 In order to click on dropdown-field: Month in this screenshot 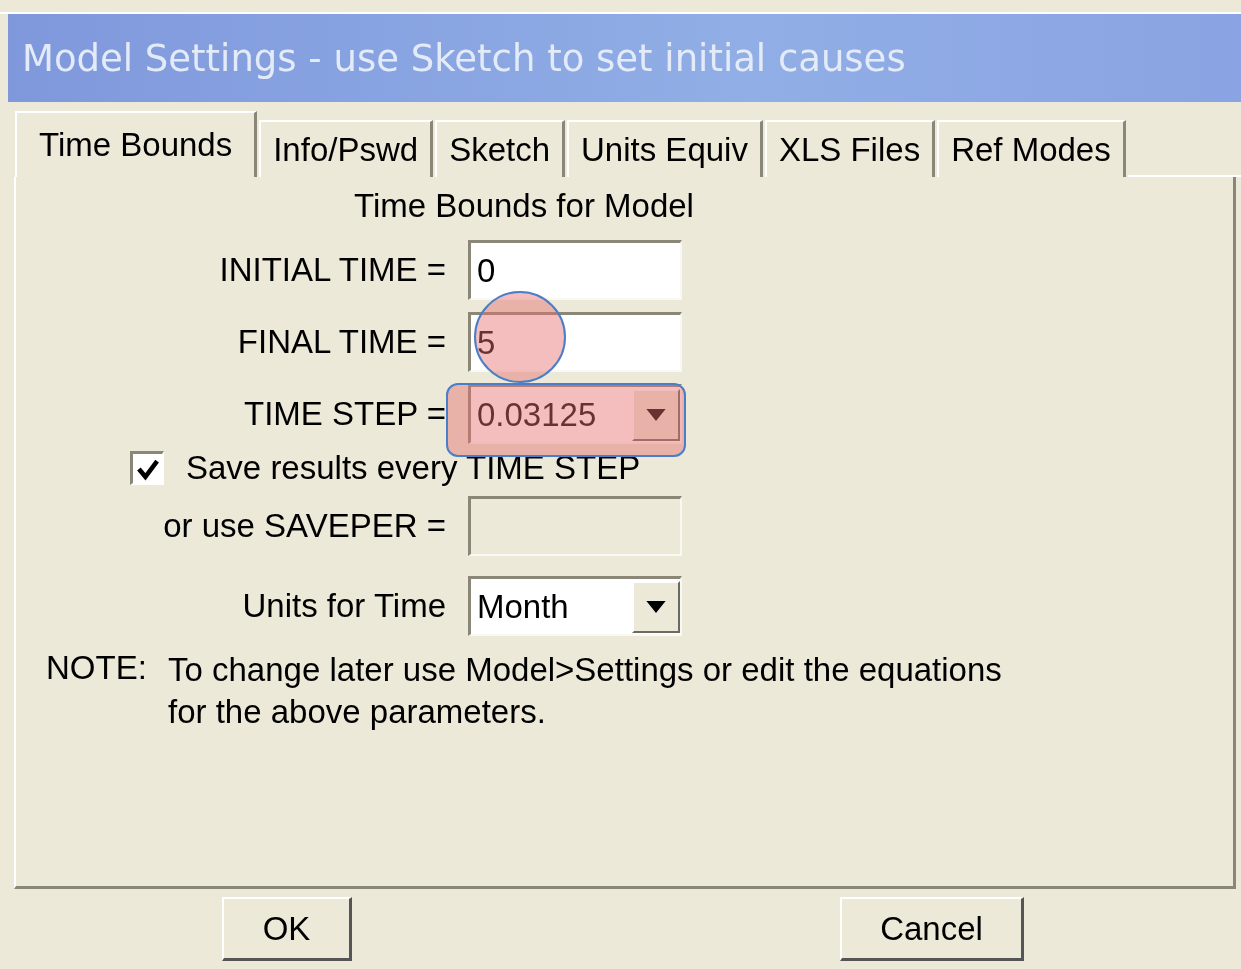, I will do `click(575, 606)`.